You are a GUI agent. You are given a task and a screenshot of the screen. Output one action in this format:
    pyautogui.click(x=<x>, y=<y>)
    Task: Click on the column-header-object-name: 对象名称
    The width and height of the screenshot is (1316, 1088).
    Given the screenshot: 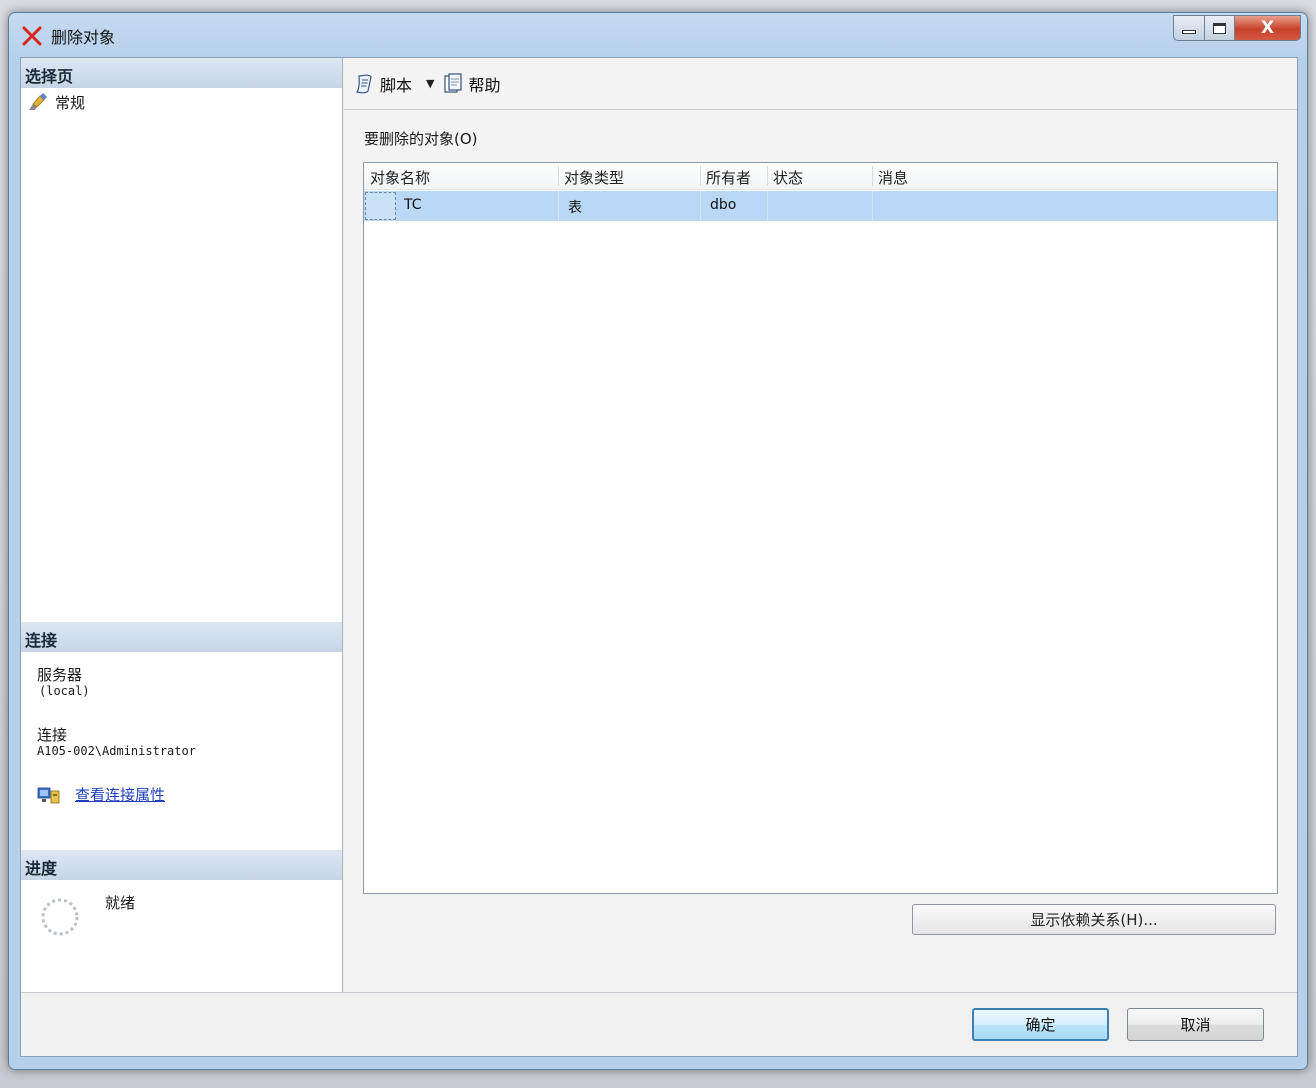 What is the action you would take?
    pyautogui.click(x=400, y=177)
    